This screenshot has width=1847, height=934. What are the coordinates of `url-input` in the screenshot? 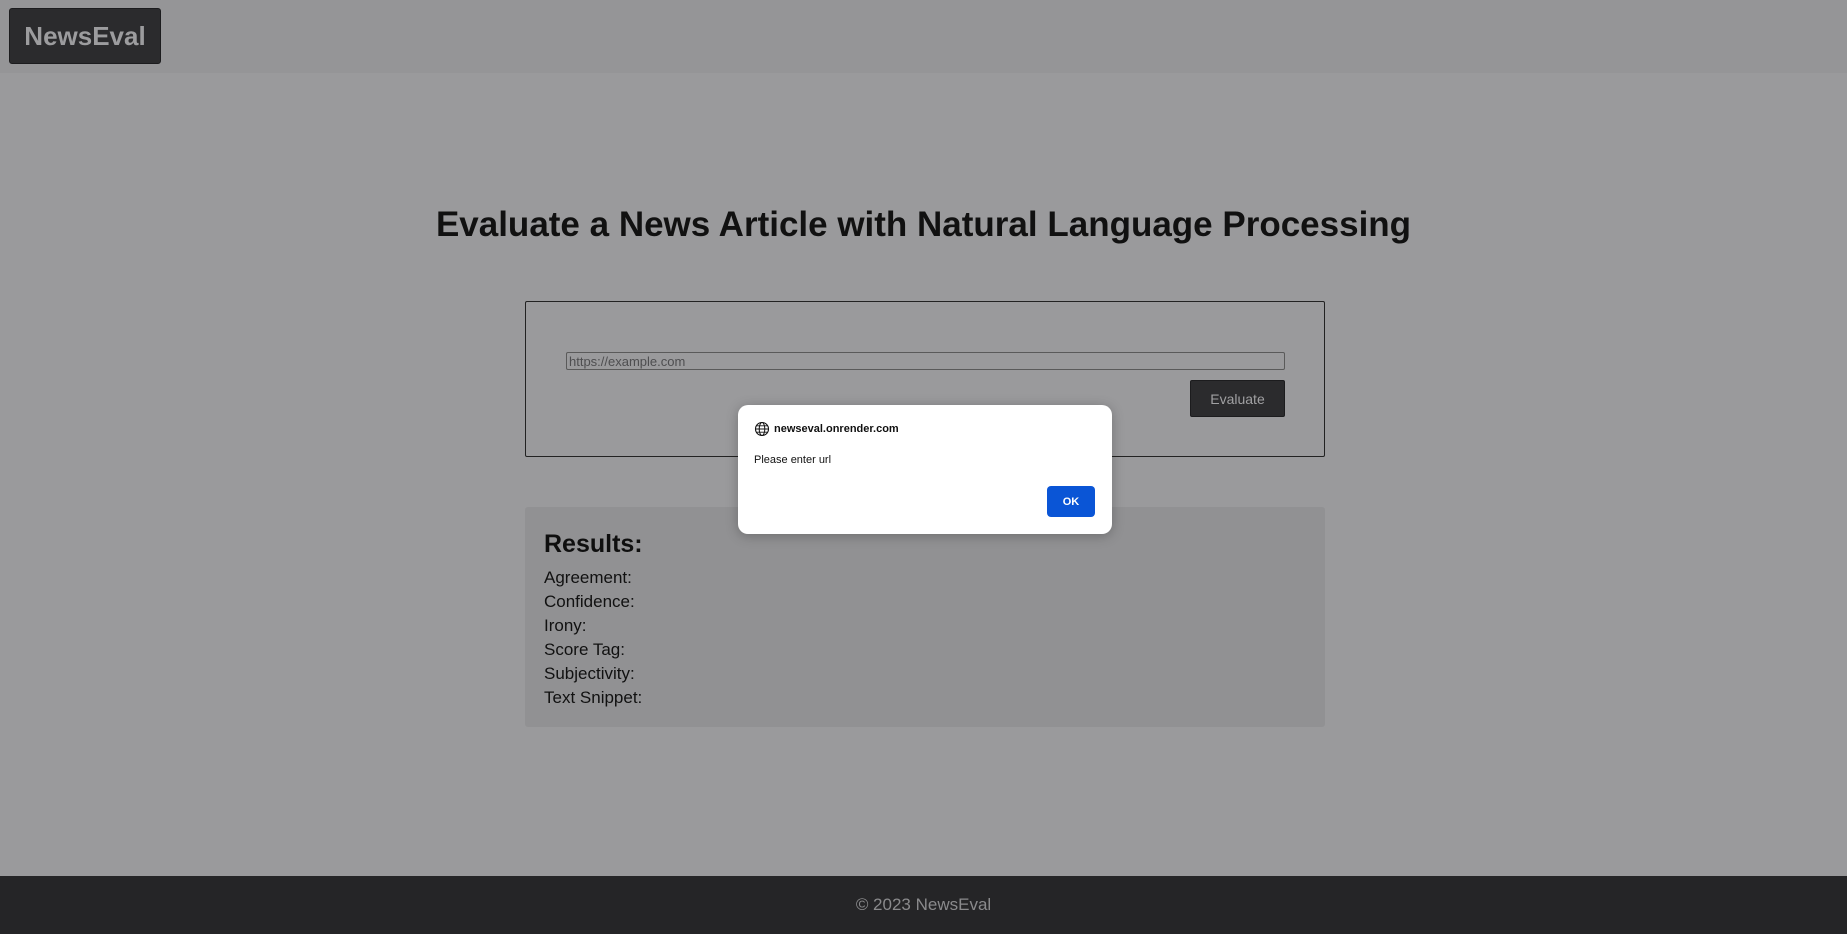 It's located at (925, 361).